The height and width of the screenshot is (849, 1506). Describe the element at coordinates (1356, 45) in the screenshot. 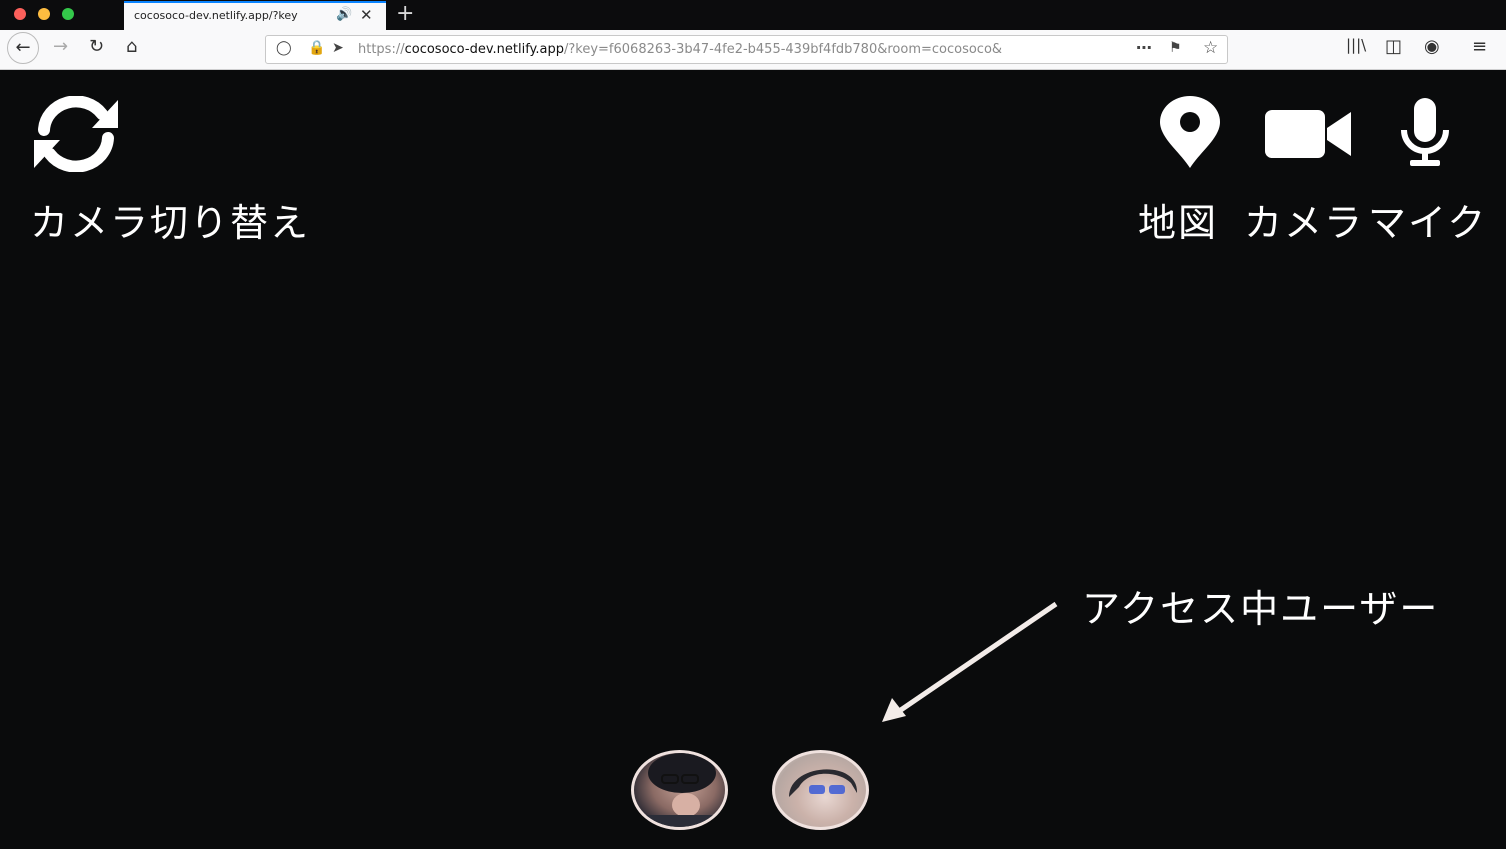

I see `library-icon: |||\` at that location.